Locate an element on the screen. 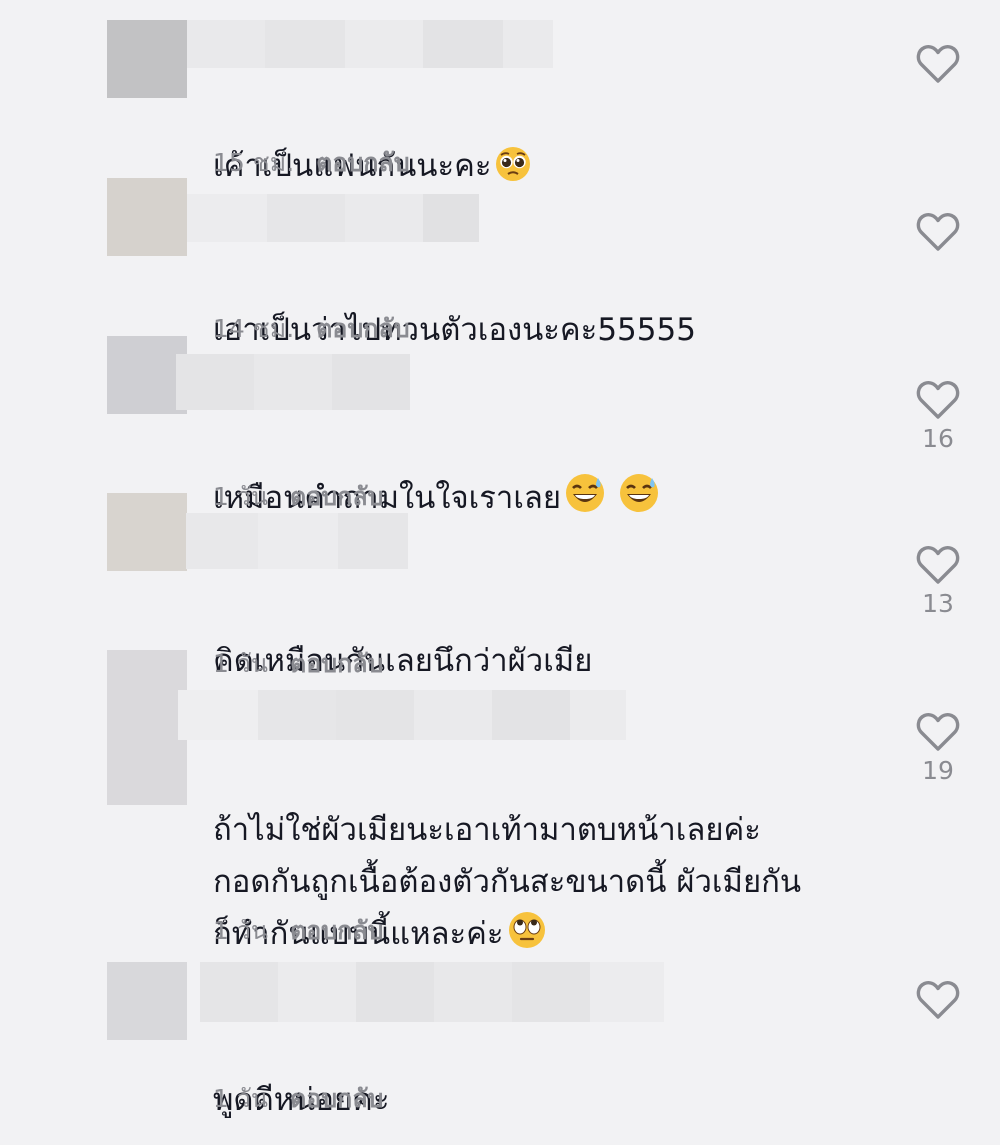 Image resolution: width=1000 pixels, height=1145 pixels. like-control: 13 is located at coordinates (938, 581).